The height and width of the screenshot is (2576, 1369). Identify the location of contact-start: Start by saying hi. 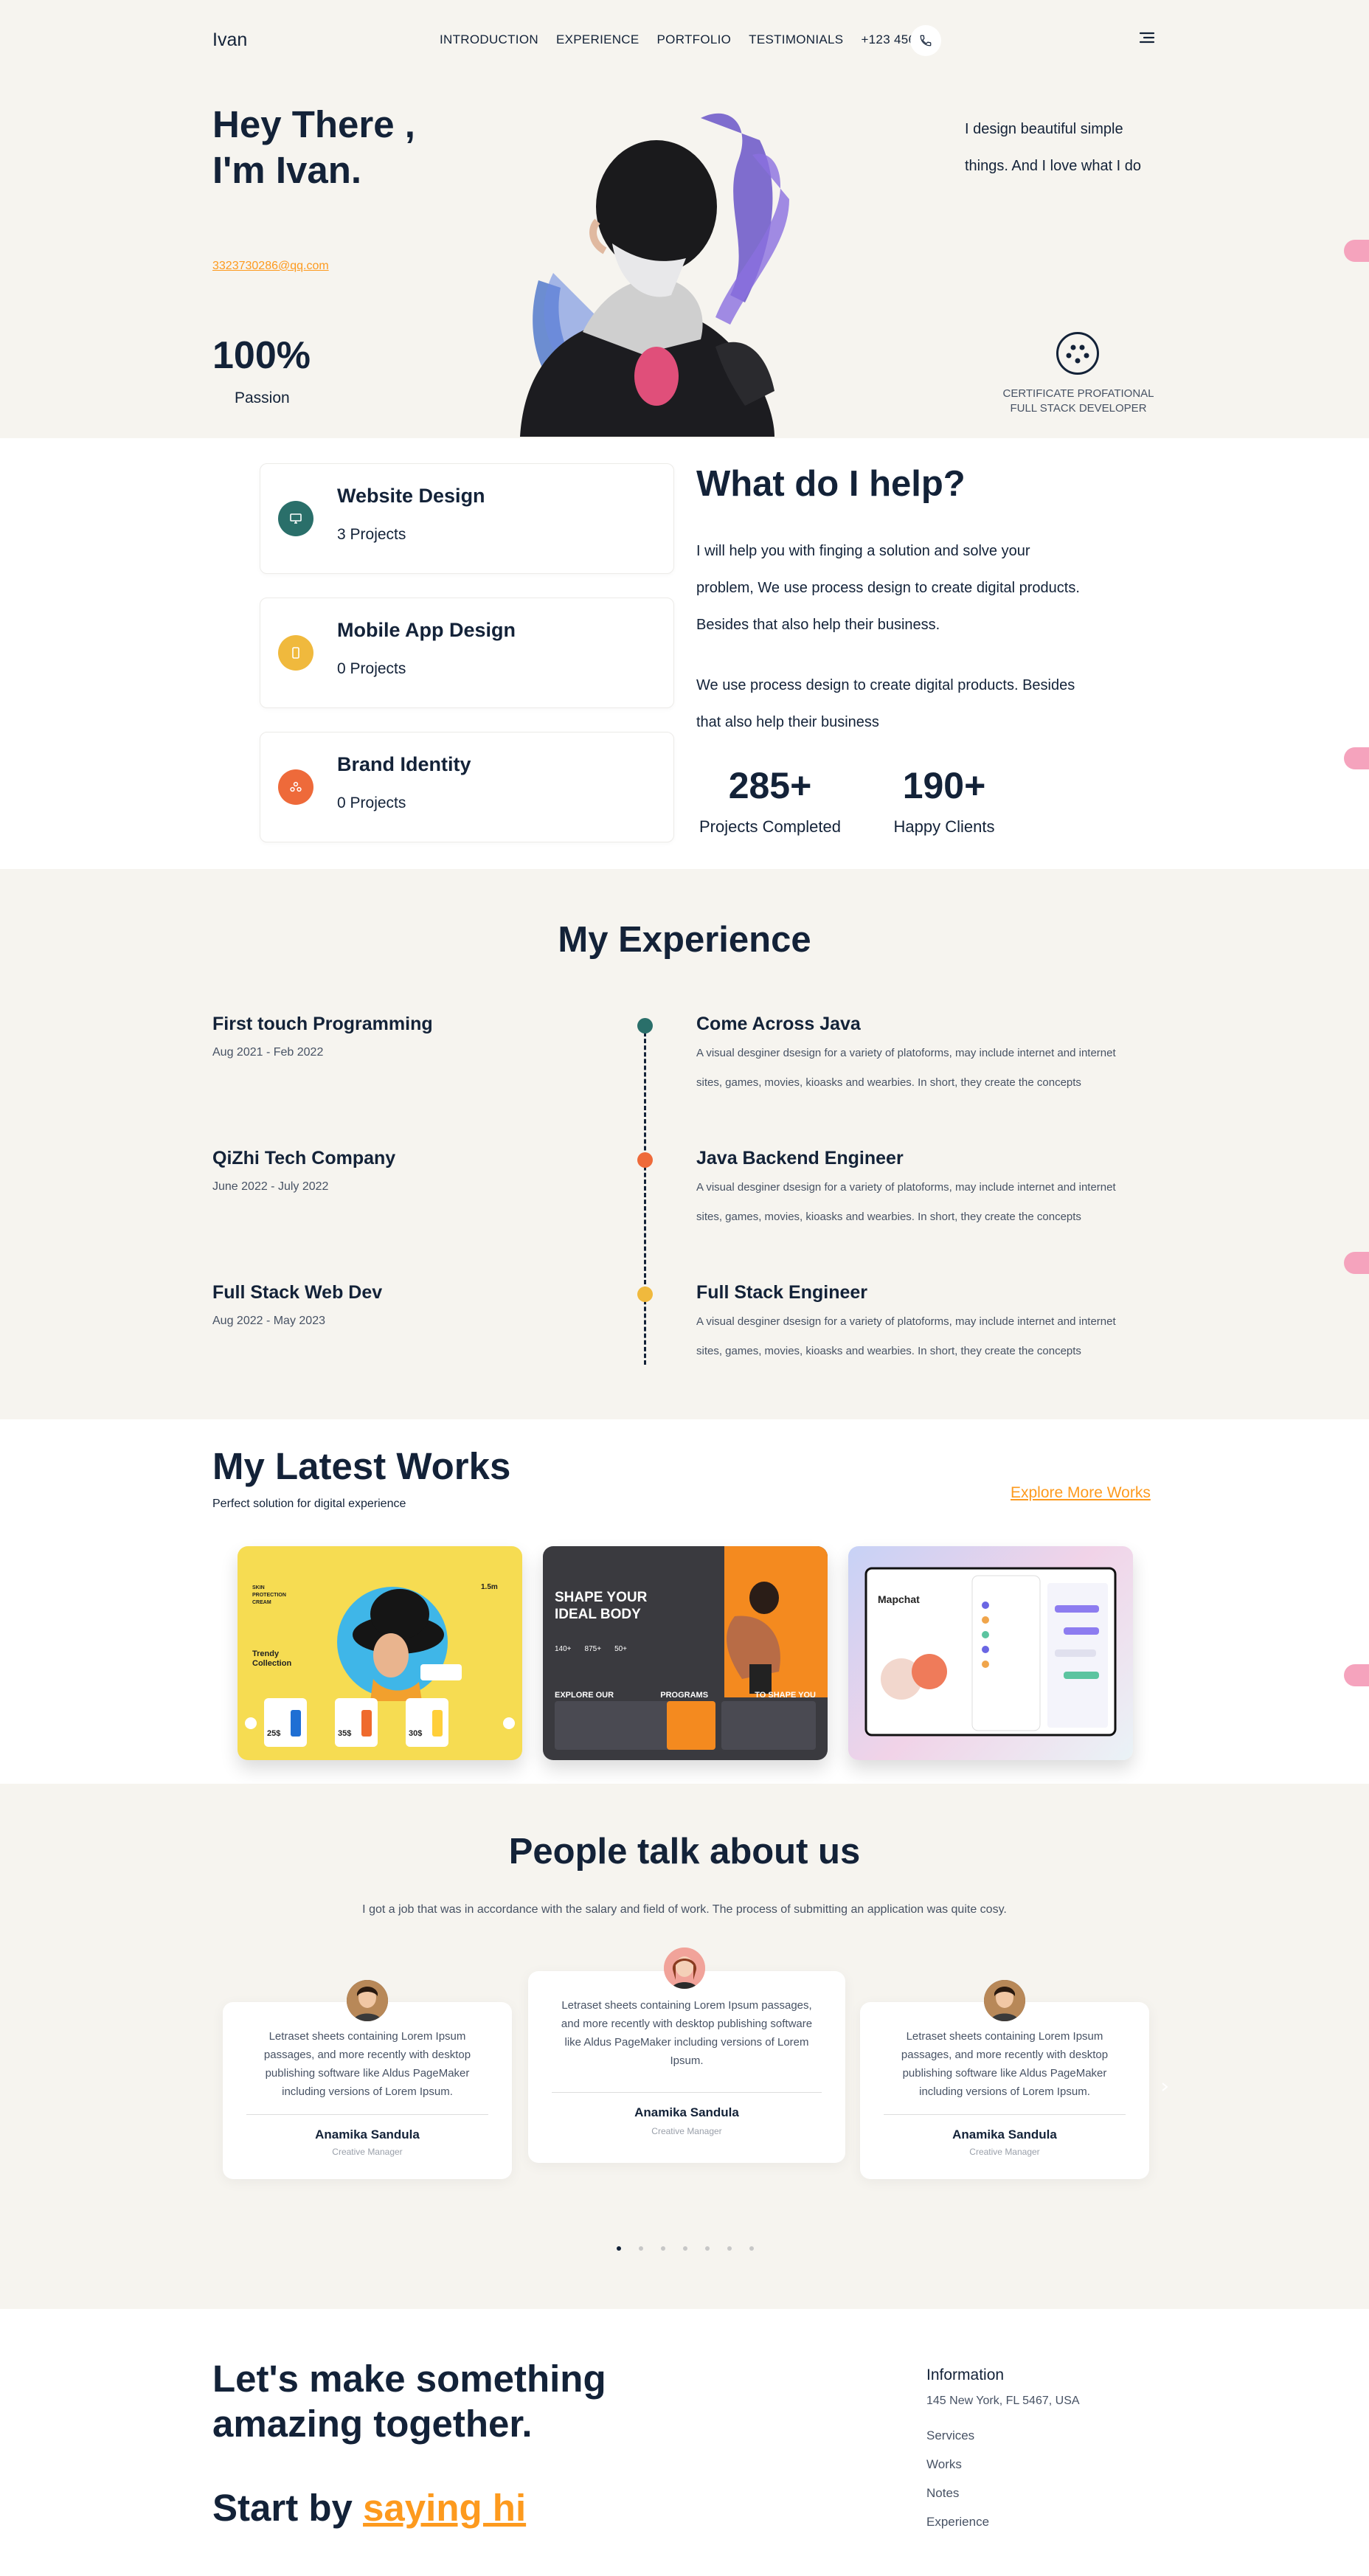
(369, 2508).